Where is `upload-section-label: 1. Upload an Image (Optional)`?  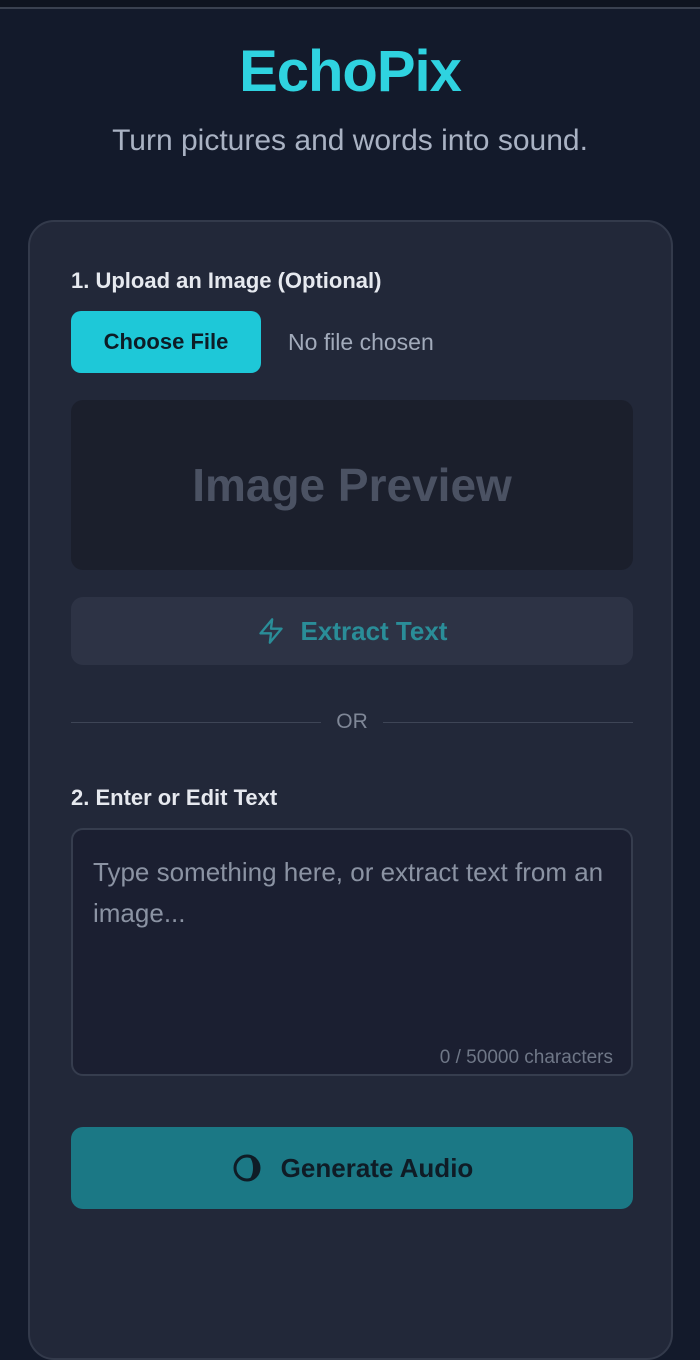
upload-section-label: 1. Upload an Image (Optional) is located at coordinates (226, 280).